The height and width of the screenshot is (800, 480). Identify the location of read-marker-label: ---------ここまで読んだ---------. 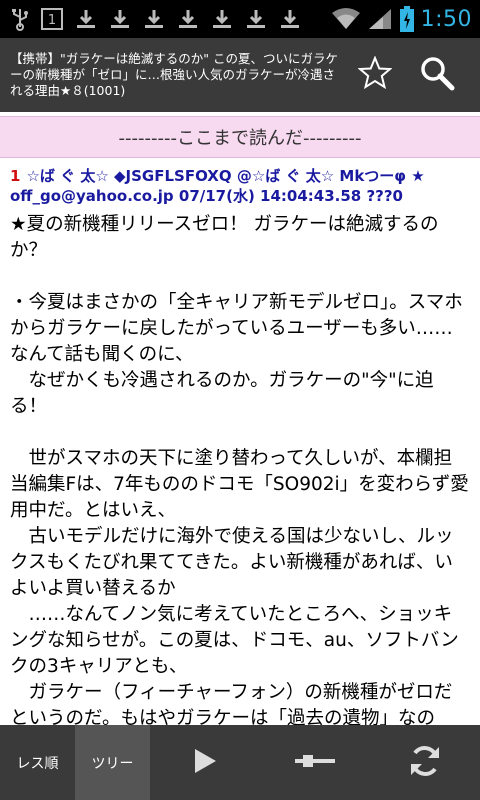
(240, 138).